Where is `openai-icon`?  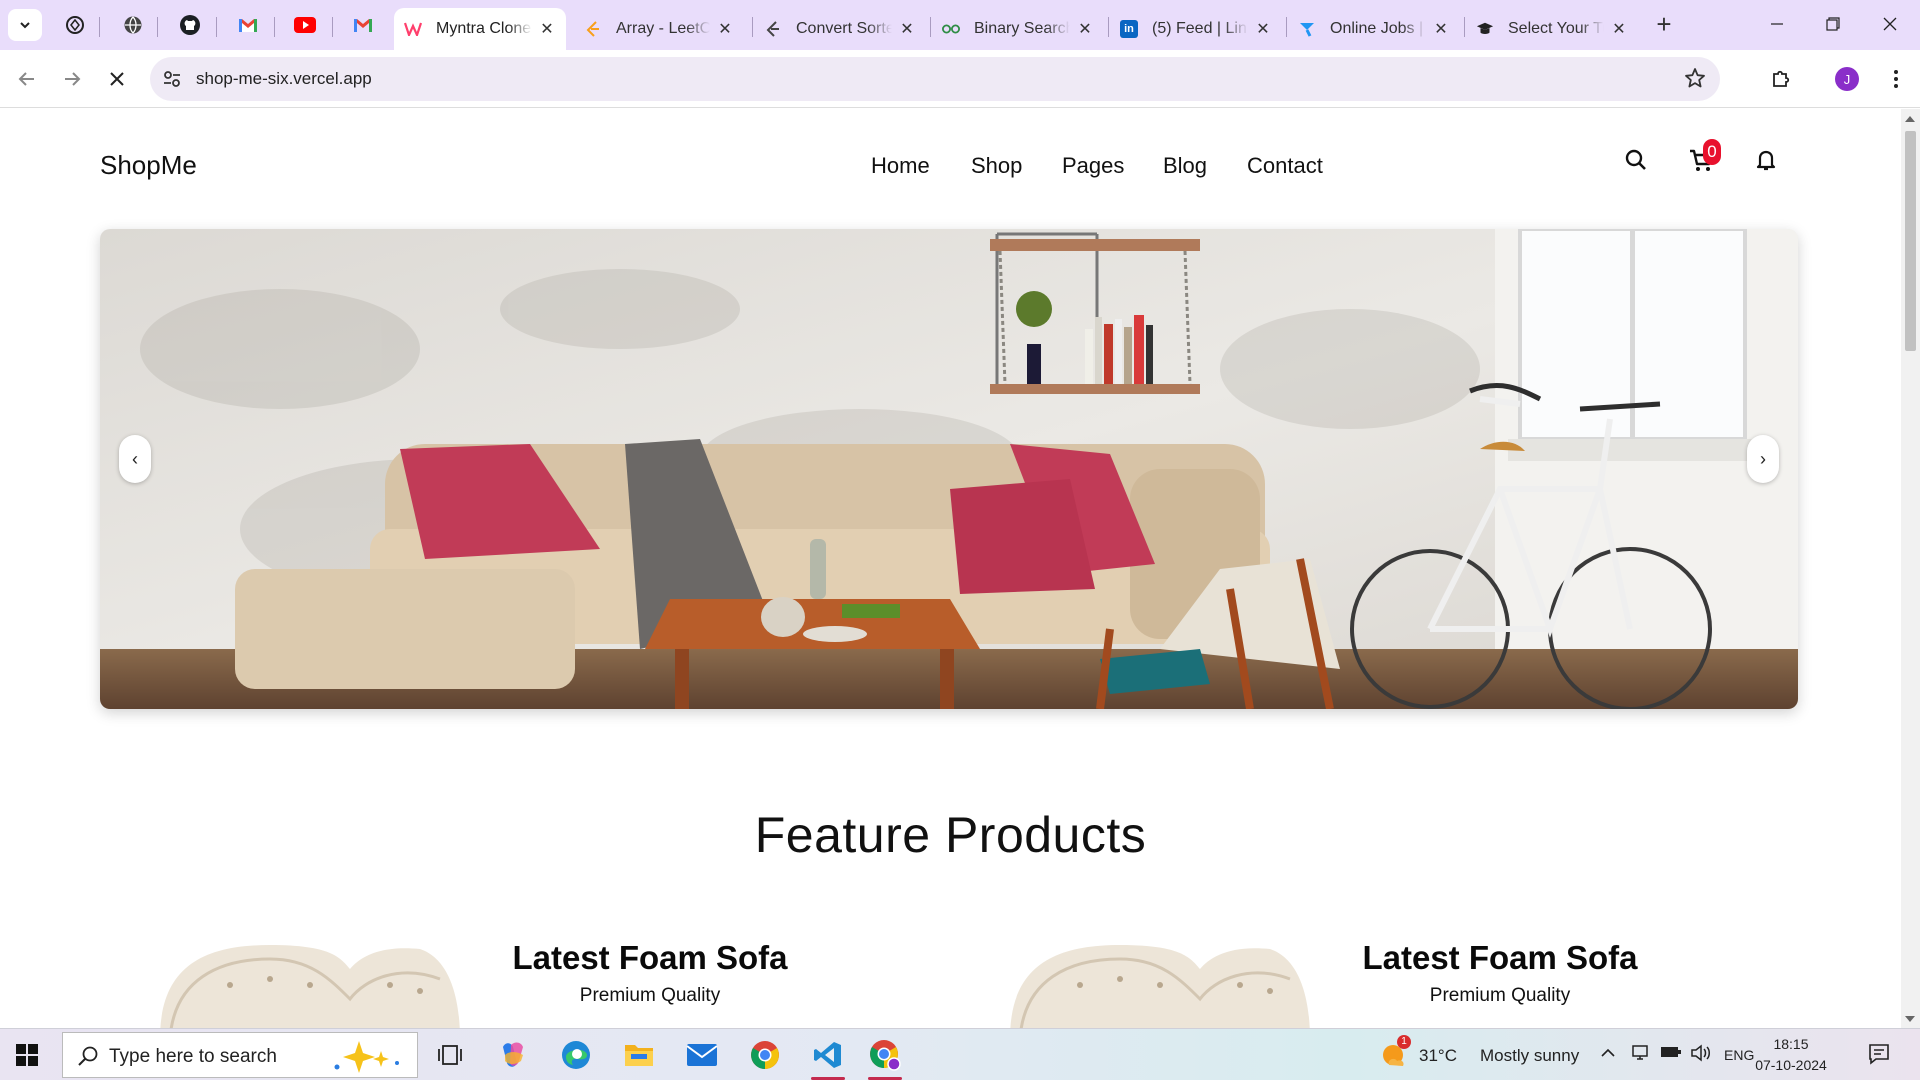 openai-icon is located at coordinates (75, 25).